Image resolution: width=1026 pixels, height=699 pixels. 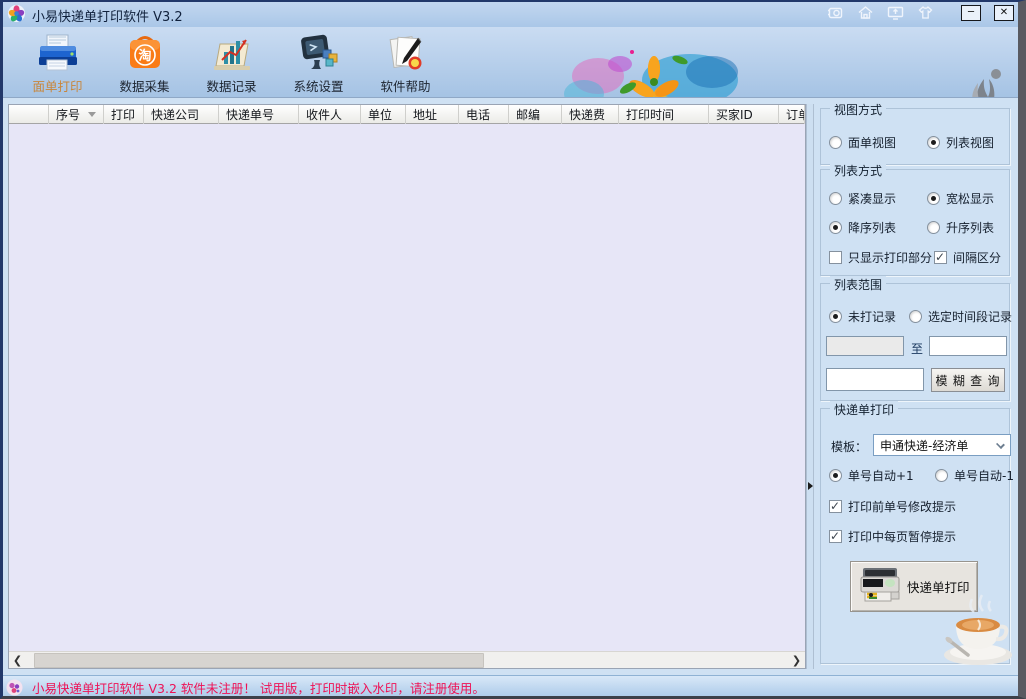 I want to click on toolbar-label: 软件帮助, so click(x=405, y=86).